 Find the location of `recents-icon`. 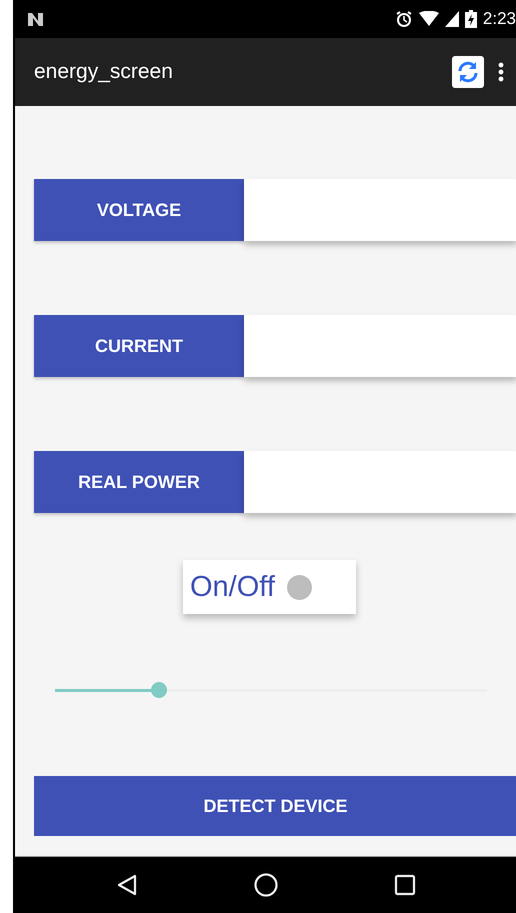

recents-icon is located at coordinates (405, 885).